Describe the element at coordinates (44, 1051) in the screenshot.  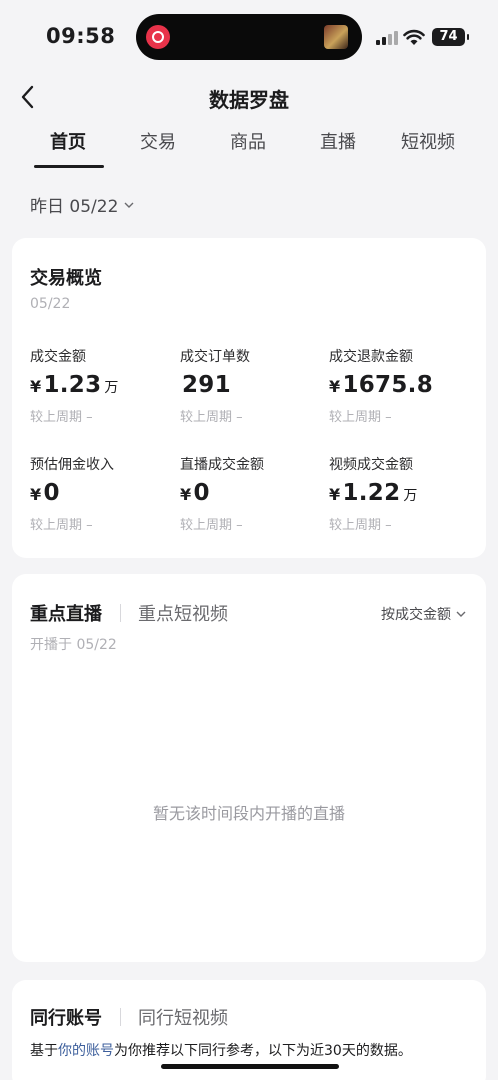
I see `desc-prefix: 基于` at that location.